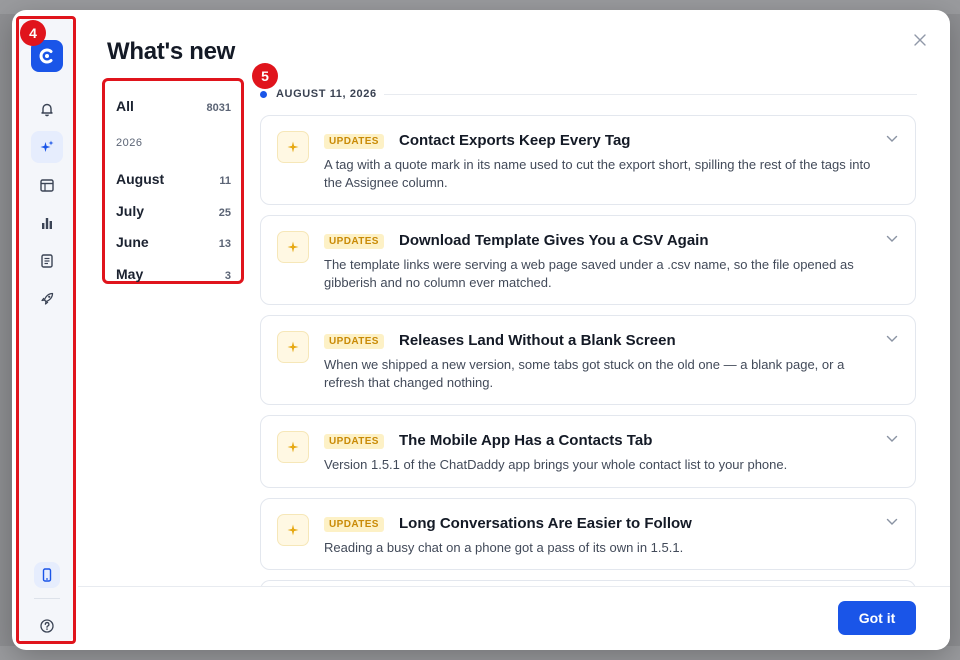 This screenshot has height=660, width=960. I want to click on filter-item-august: August 11, so click(173, 179).